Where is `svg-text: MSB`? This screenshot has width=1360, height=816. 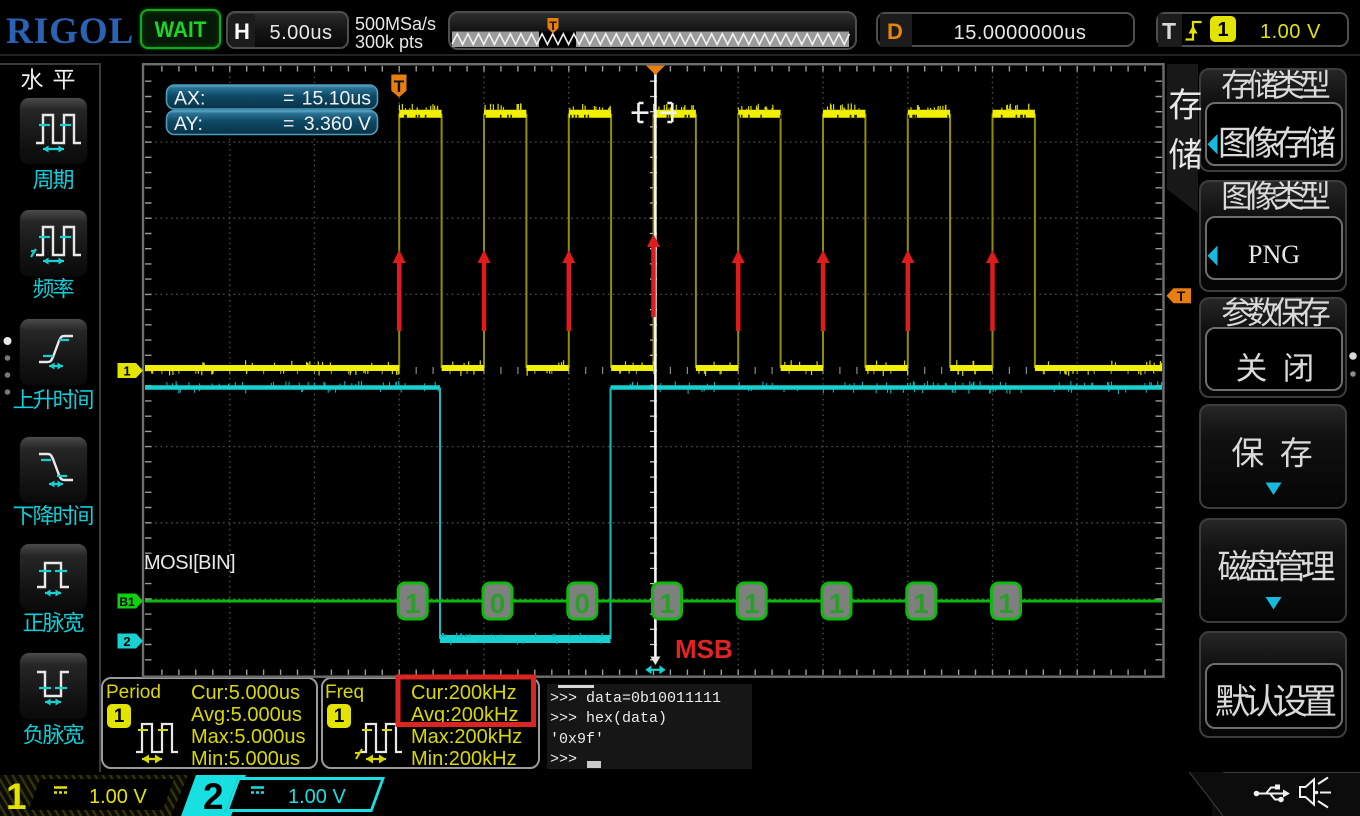
svg-text: MSB is located at coordinates (704, 649).